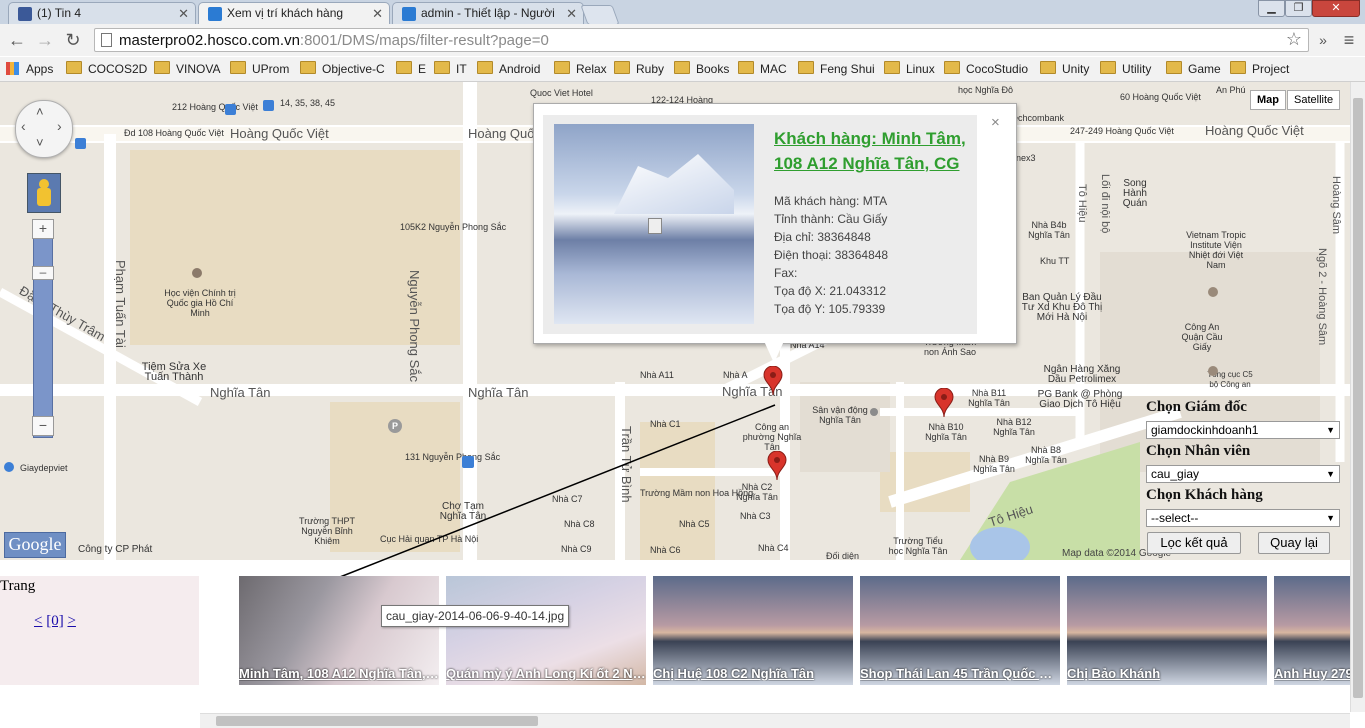  I want to click on vertical-scrollbar, so click(1357, 397).